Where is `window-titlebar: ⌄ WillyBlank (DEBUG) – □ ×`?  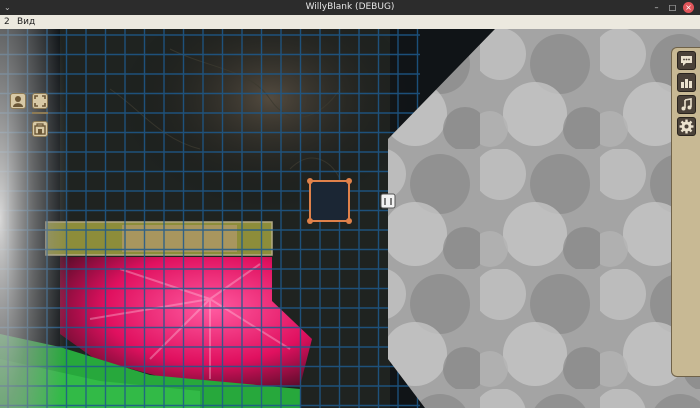
window-titlebar: ⌄ WillyBlank (DEBUG) – □ × is located at coordinates (350, 7).